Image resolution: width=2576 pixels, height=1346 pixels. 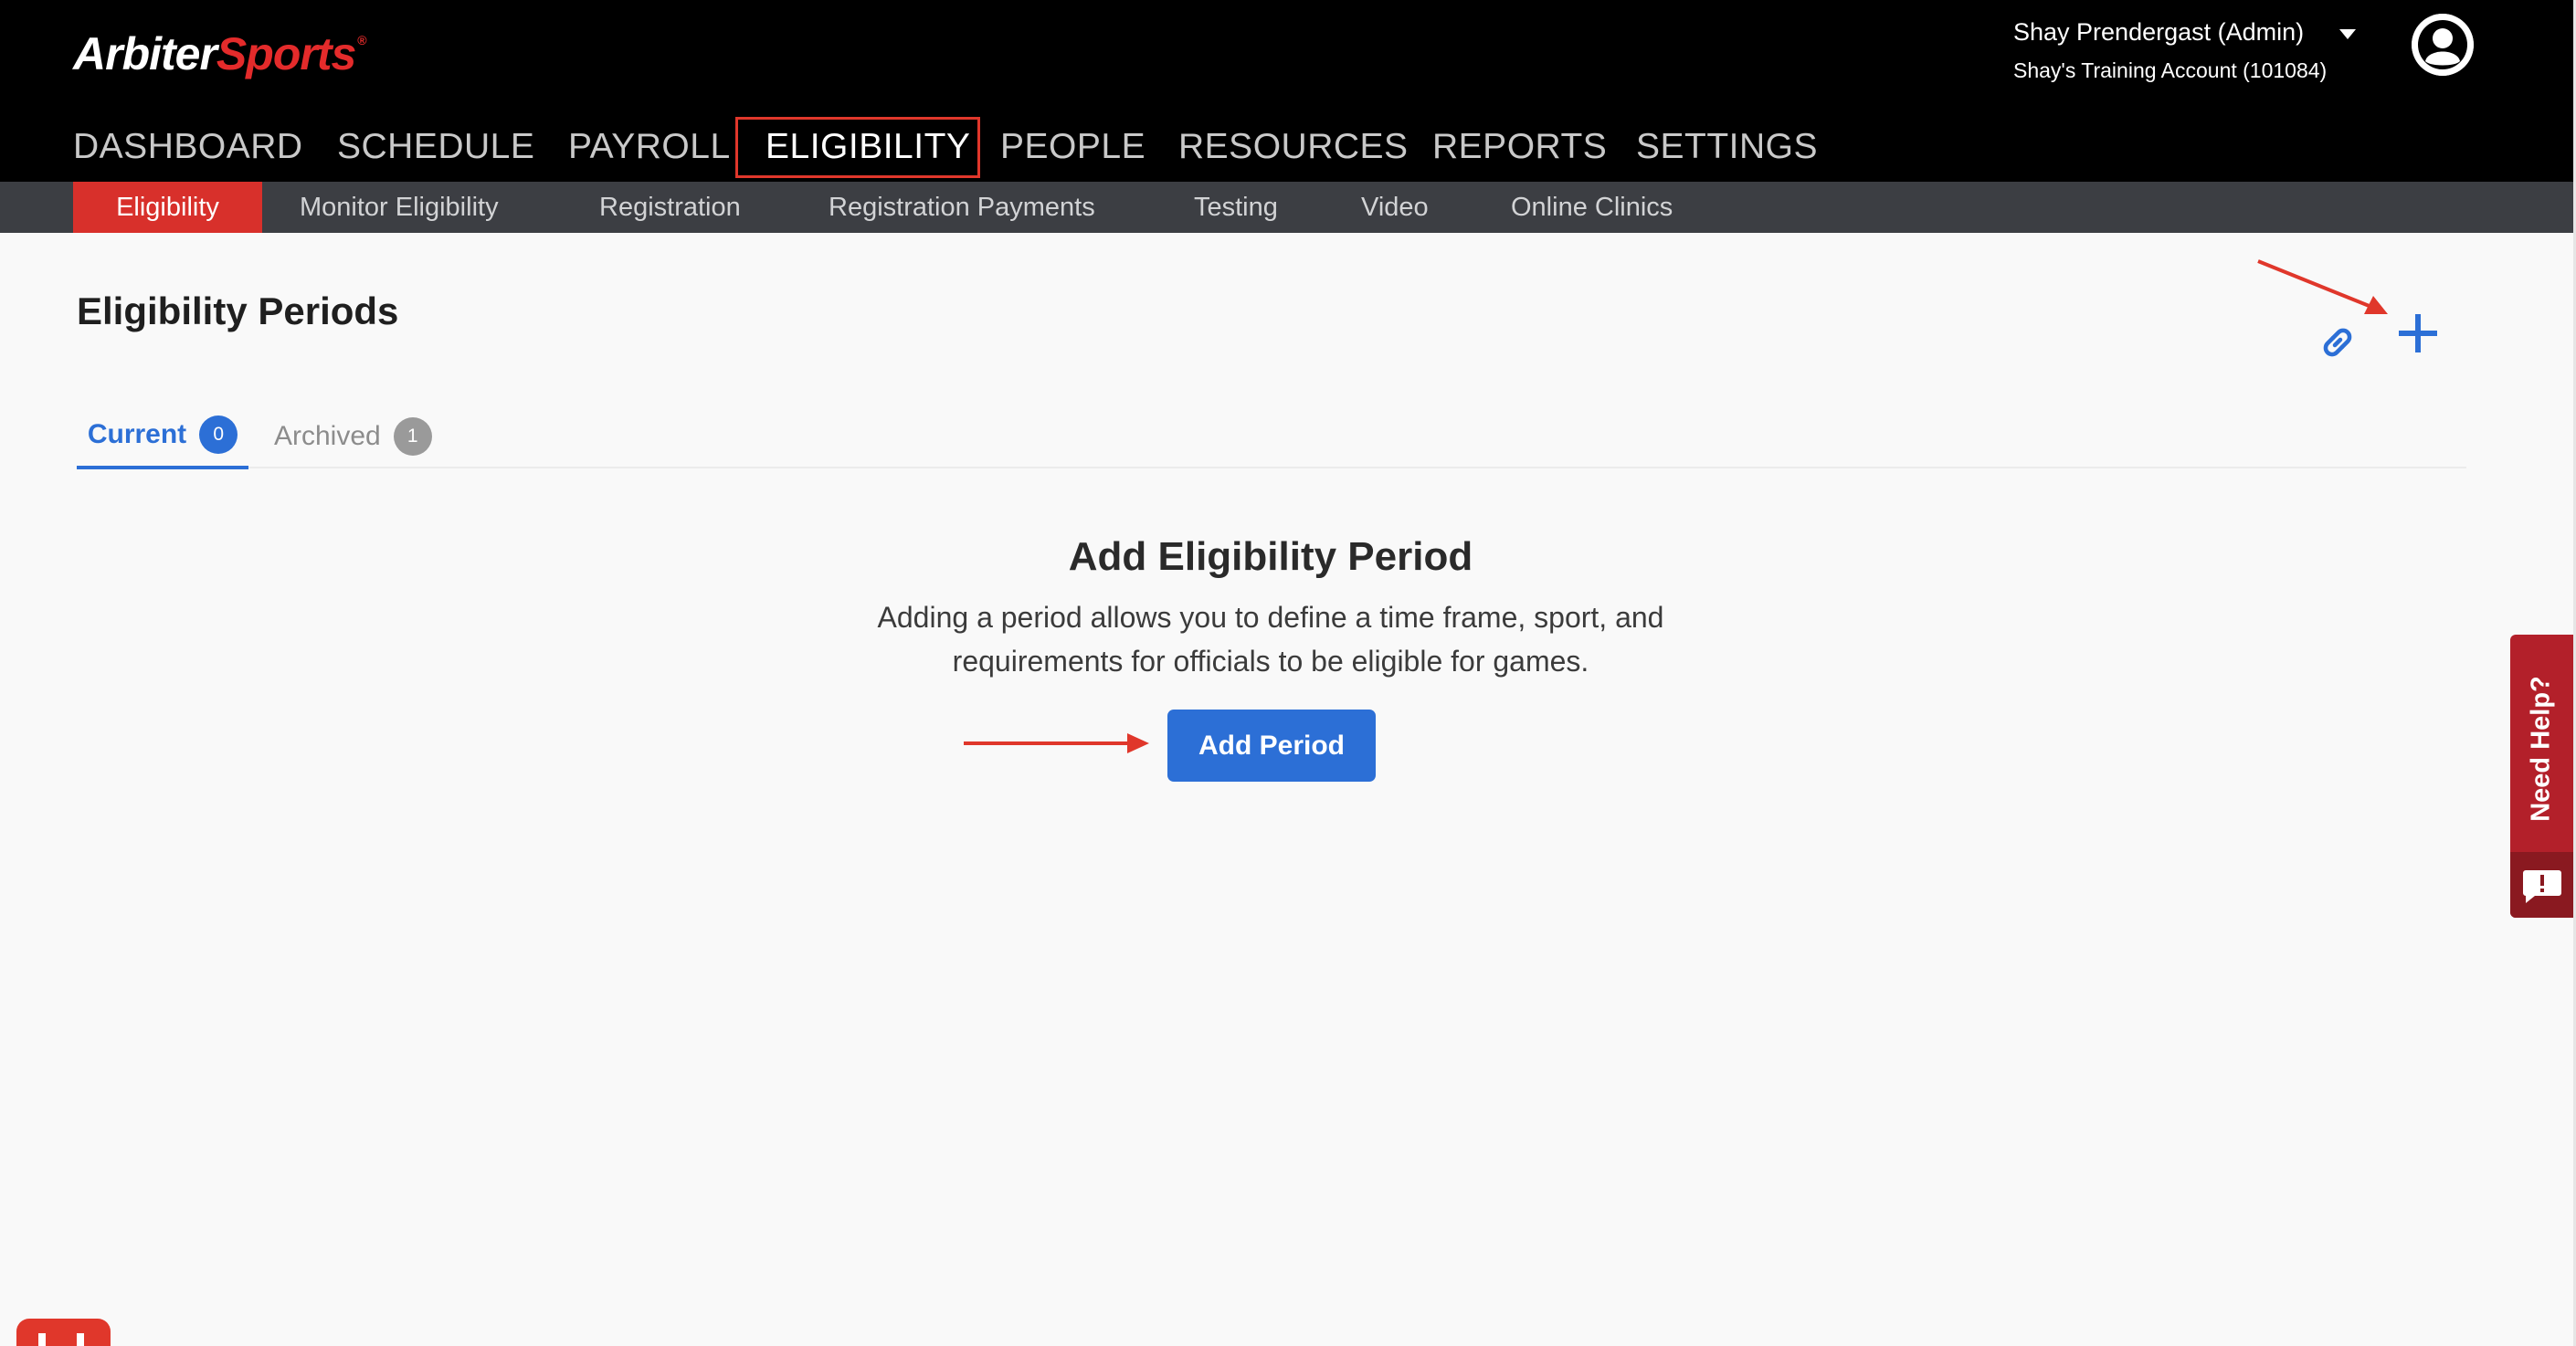 I want to click on chat-exclamation-icon, so click(x=2541, y=885).